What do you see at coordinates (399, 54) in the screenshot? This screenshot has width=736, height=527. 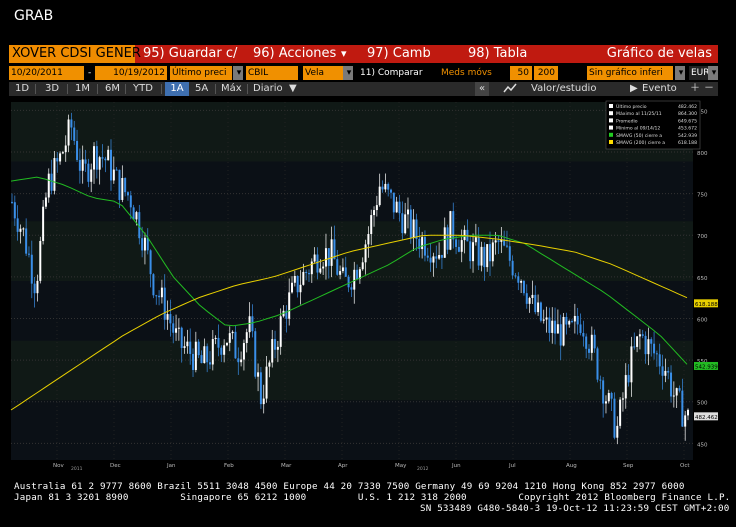 I see `change-menu: 97) Camb` at bounding box center [399, 54].